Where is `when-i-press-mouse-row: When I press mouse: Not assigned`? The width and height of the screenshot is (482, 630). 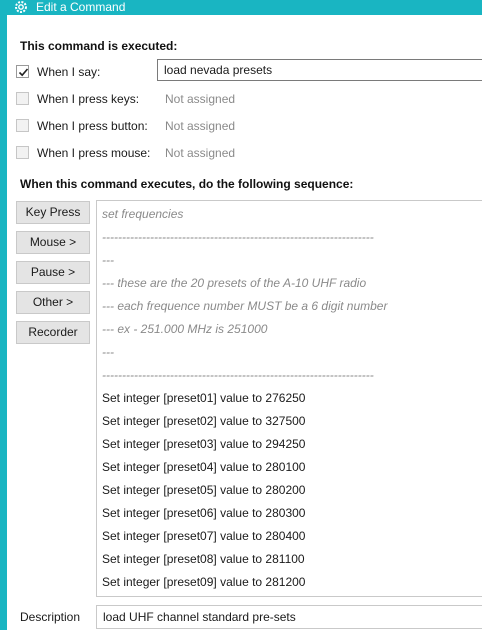
when-i-press-mouse-row: When I press mouse: Not assigned is located at coordinates (246, 154).